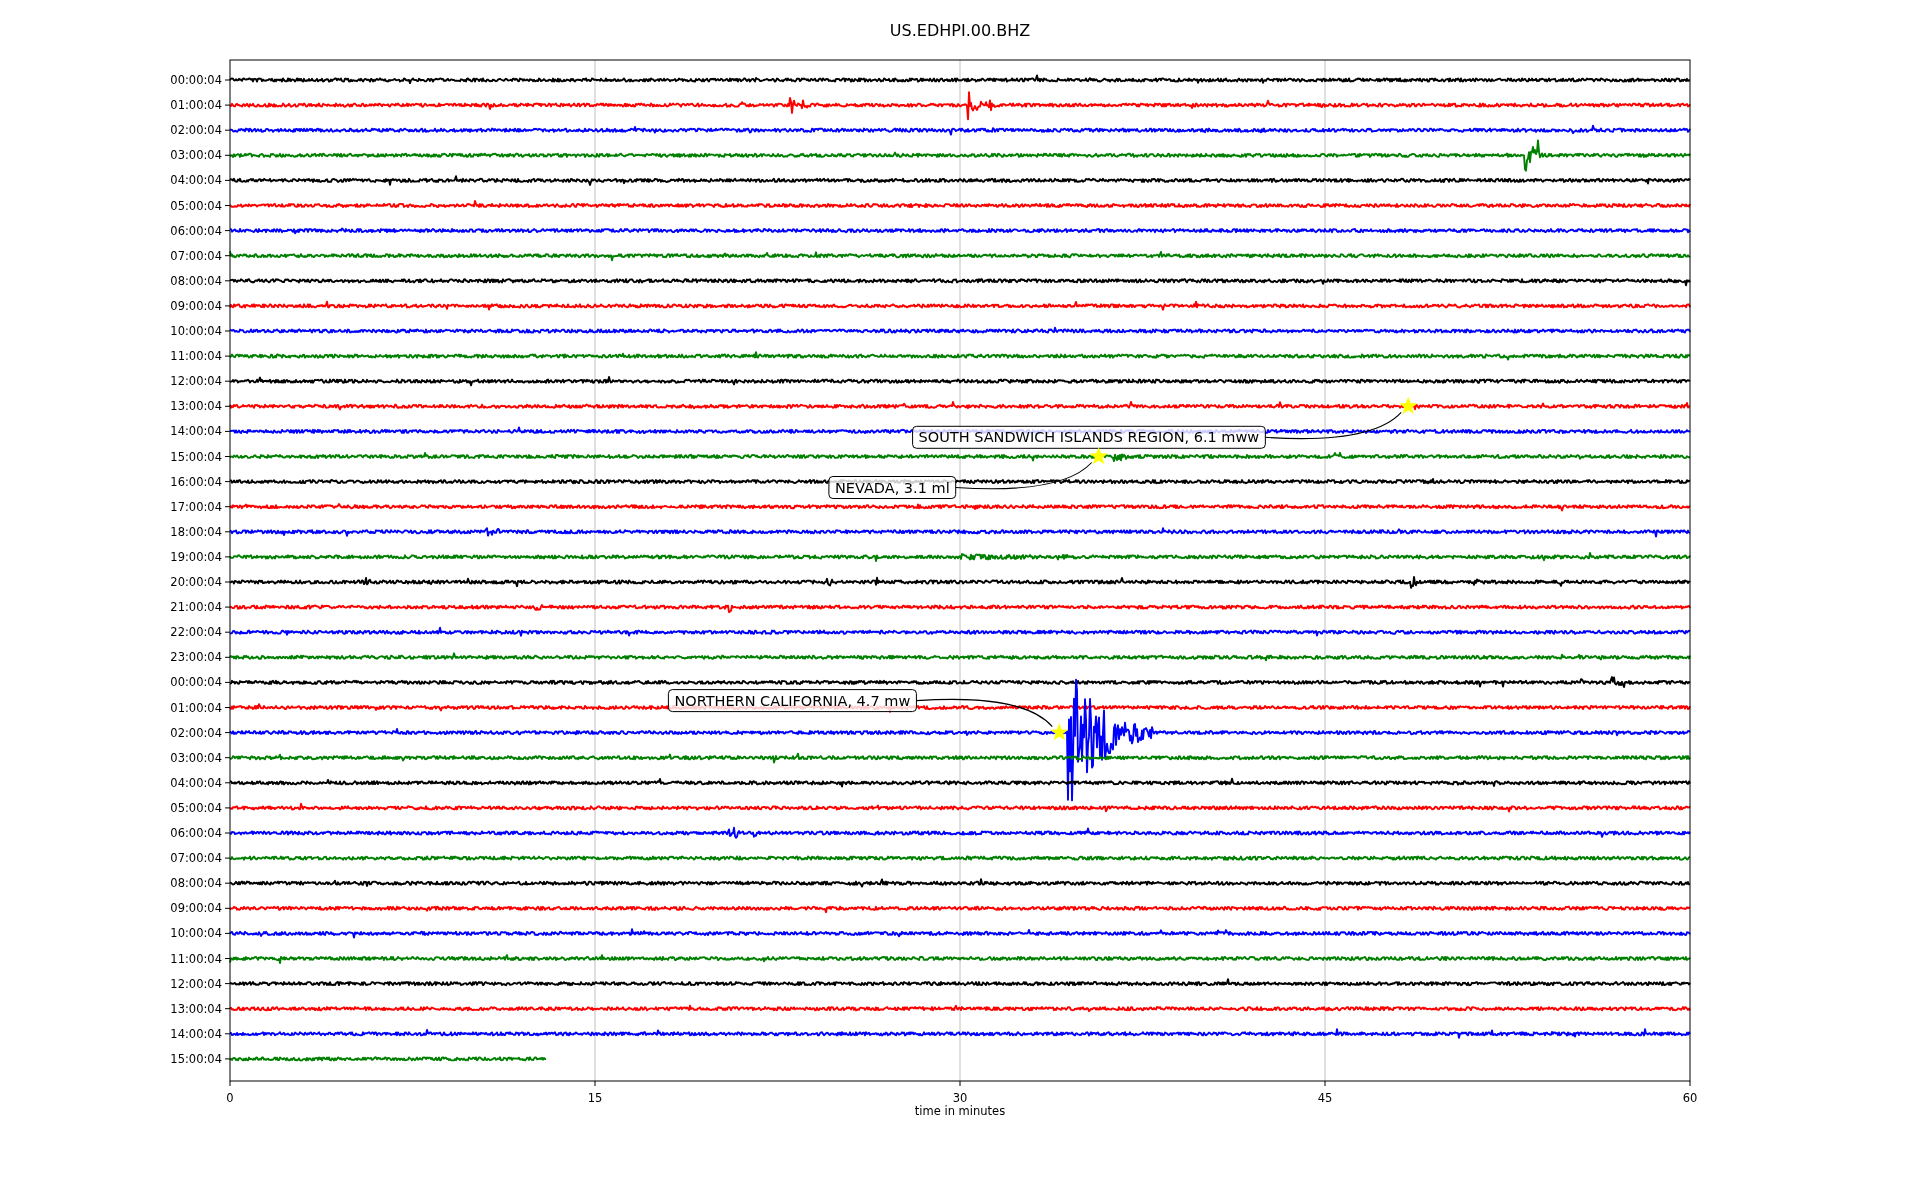 The image size is (1920, 1200). What do you see at coordinates (196, 582) in the screenshot?
I see `axis-tick-label: 20:00:04` at bounding box center [196, 582].